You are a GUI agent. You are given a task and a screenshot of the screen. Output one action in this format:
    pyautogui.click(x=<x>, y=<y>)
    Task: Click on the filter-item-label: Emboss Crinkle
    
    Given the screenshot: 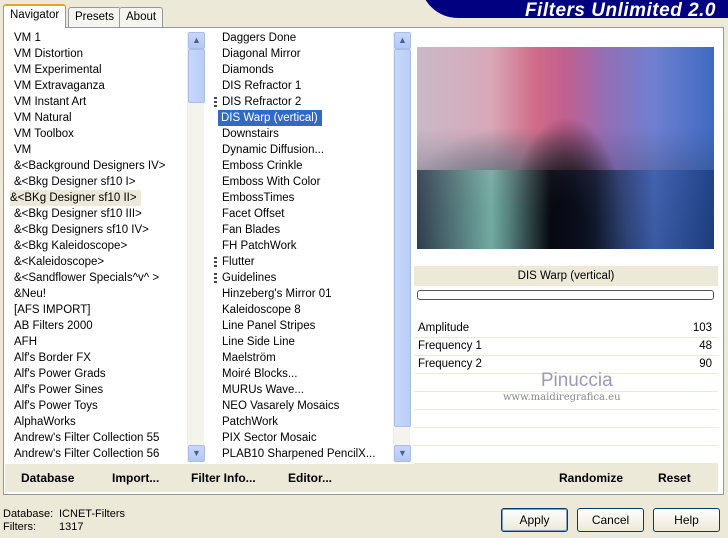 What is the action you would take?
    pyautogui.click(x=262, y=166)
    